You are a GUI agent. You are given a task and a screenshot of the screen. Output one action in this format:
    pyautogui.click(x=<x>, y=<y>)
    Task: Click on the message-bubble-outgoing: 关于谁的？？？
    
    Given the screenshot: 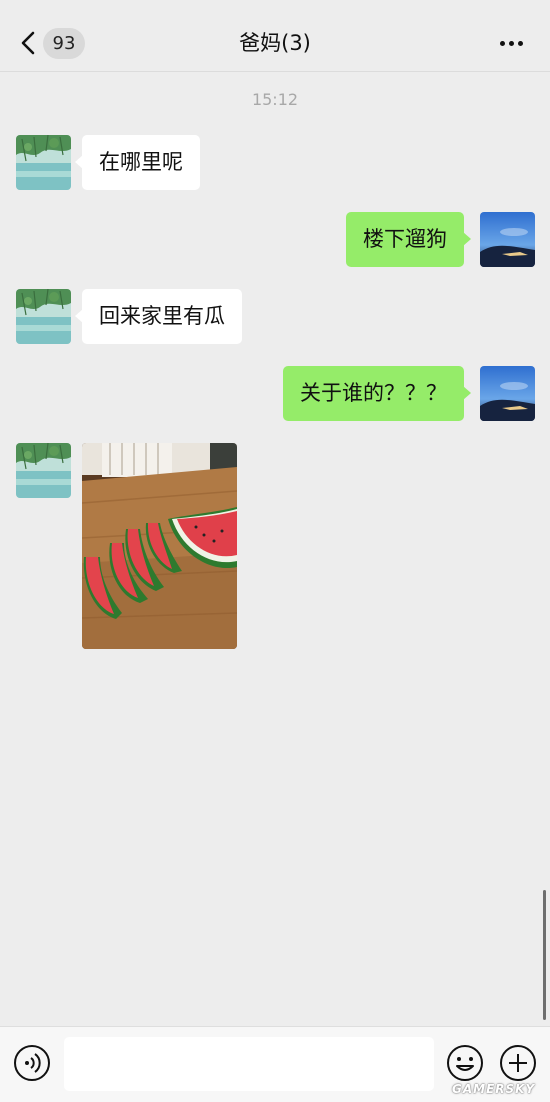 What is the action you would take?
    pyautogui.click(x=377, y=393)
    